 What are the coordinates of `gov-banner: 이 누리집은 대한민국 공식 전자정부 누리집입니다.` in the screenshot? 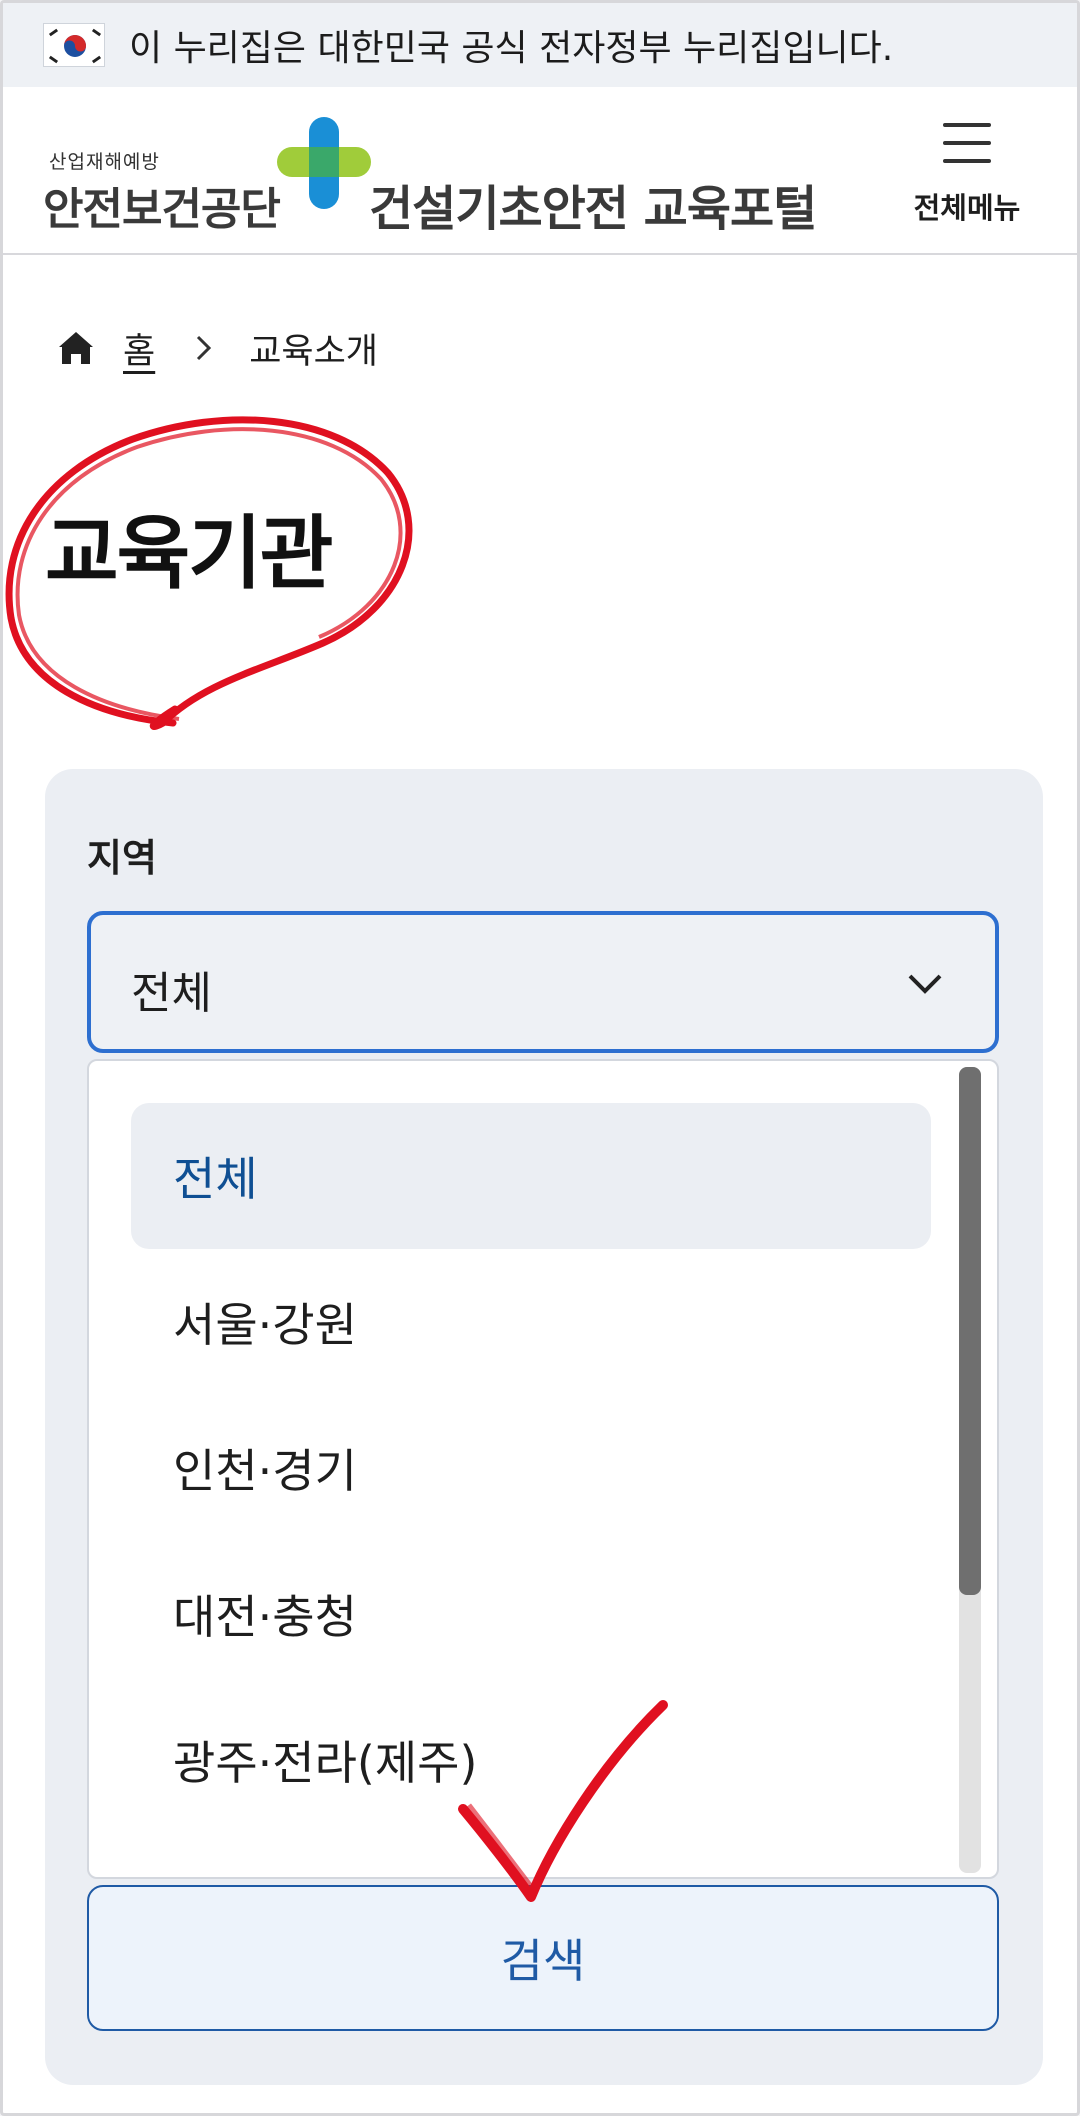 It's located at (540, 45).